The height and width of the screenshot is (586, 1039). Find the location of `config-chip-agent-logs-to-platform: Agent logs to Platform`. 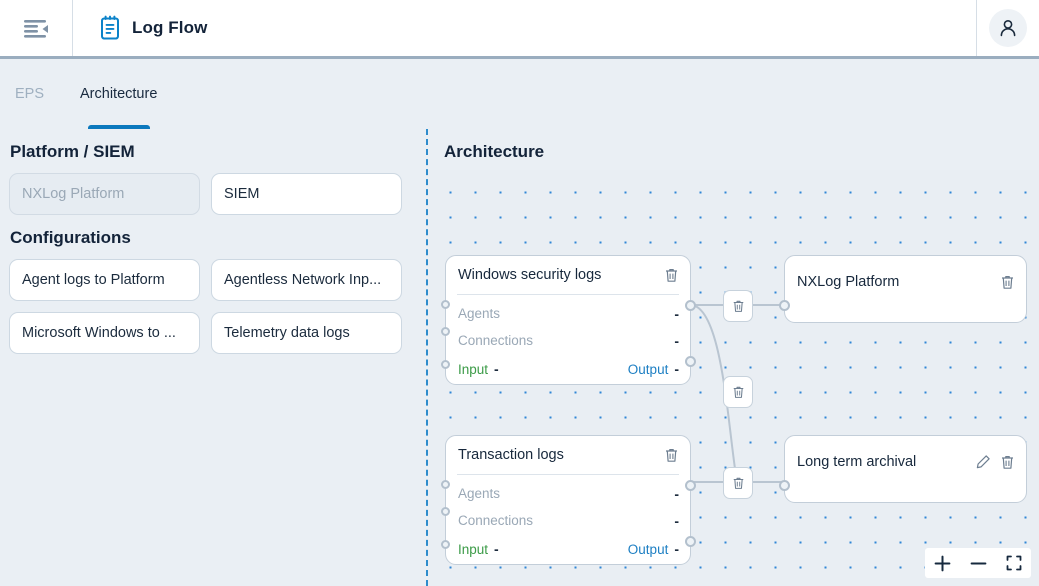

config-chip-agent-logs-to-platform: Agent logs to Platform is located at coordinates (104, 280).